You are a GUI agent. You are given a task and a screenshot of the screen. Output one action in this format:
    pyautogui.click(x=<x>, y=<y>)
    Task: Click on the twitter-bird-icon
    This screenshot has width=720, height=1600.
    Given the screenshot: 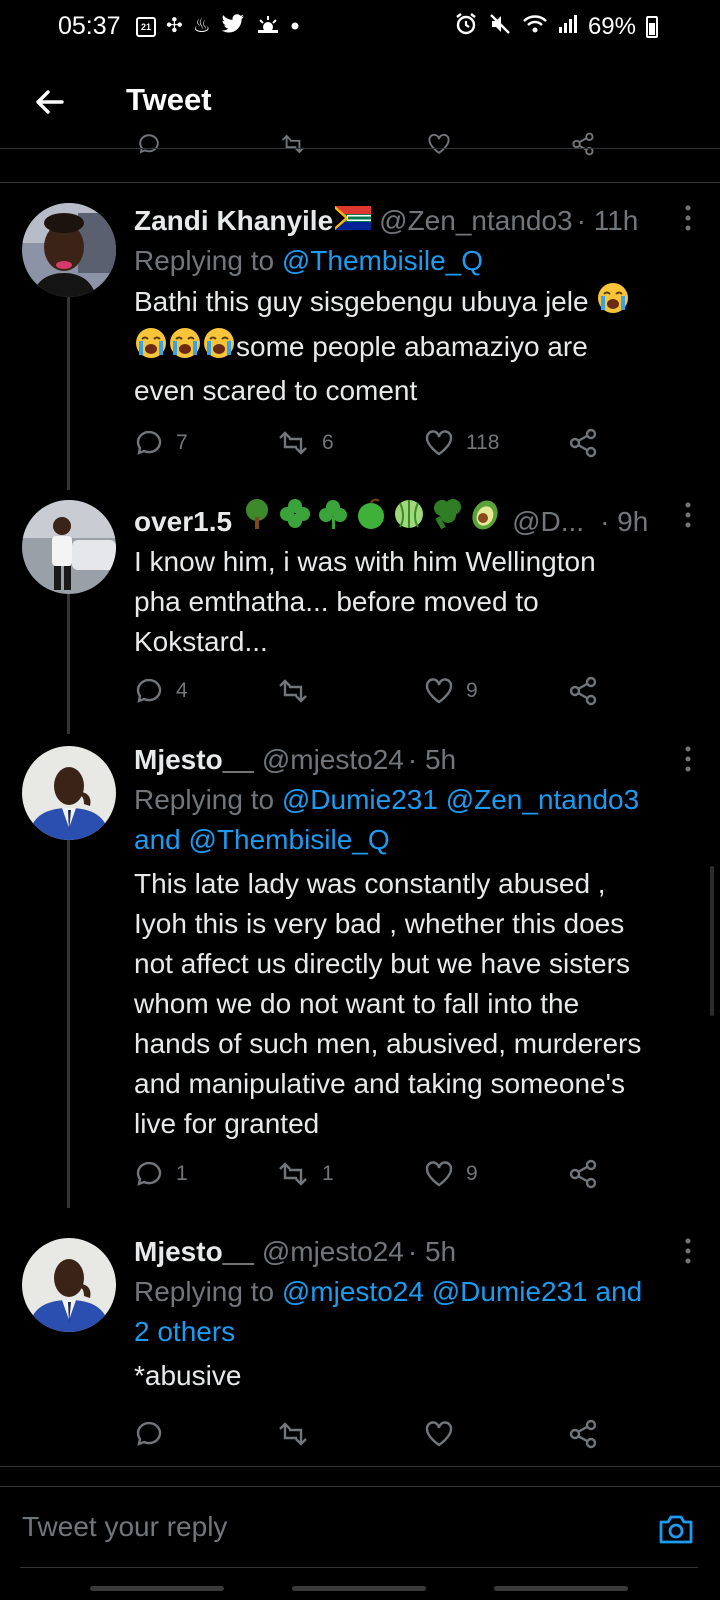 What is the action you would take?
    pyautogui.click(x=233, y=26)
    